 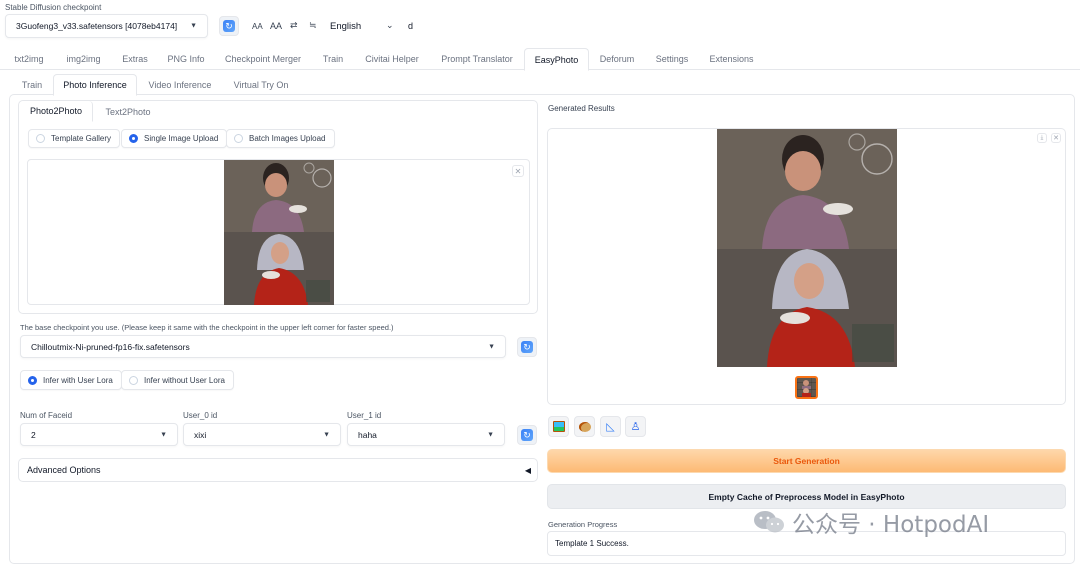 I want to click on tab-civitai-helper: Civitai Helper, so click(x=392, y=59).